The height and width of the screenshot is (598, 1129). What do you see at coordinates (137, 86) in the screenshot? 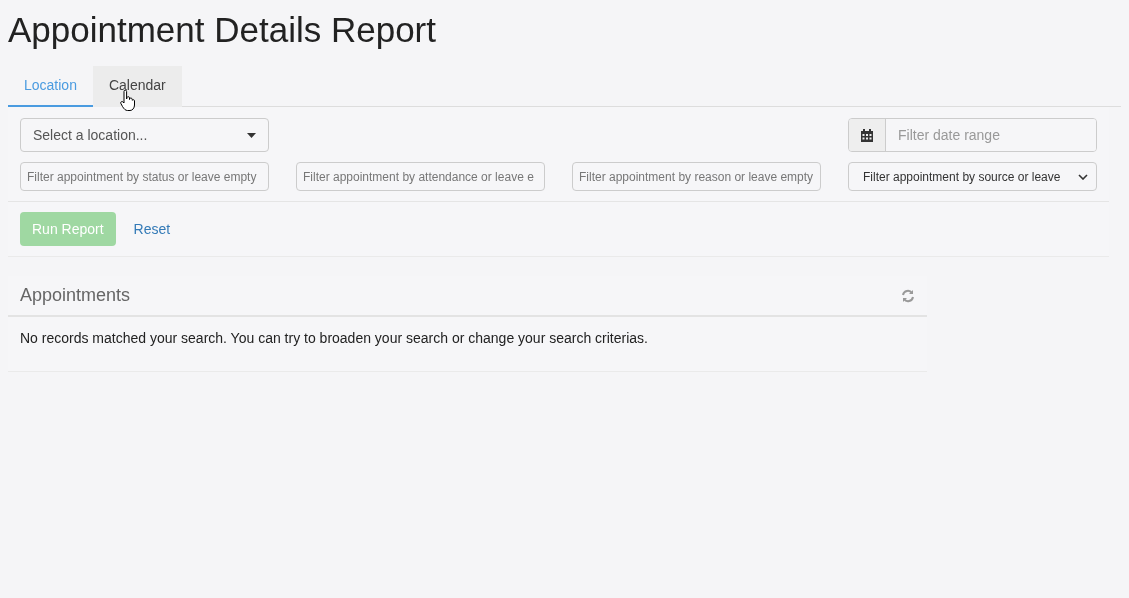
I see `tab: Calendar` at bounding box center [137, 86].